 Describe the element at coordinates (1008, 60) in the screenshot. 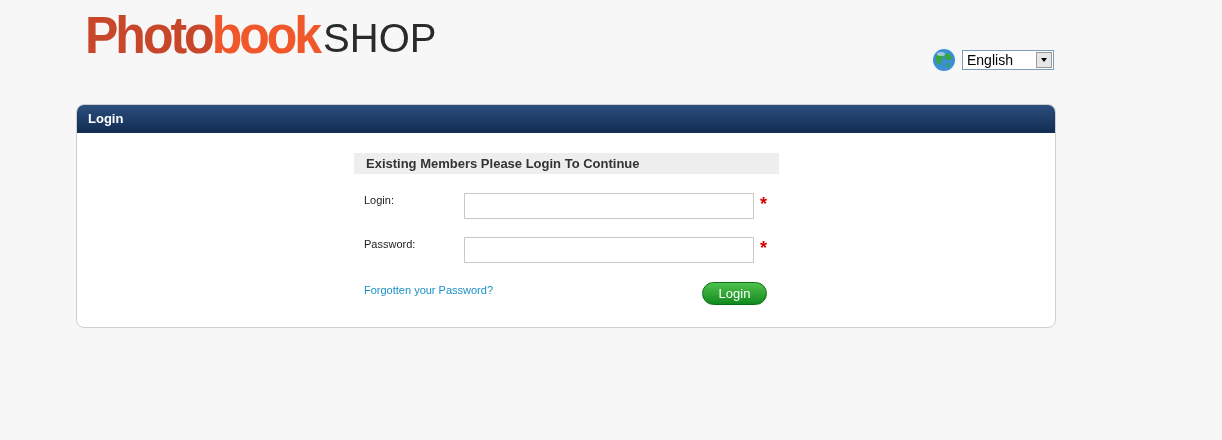

I see `language-select: English` at that location.